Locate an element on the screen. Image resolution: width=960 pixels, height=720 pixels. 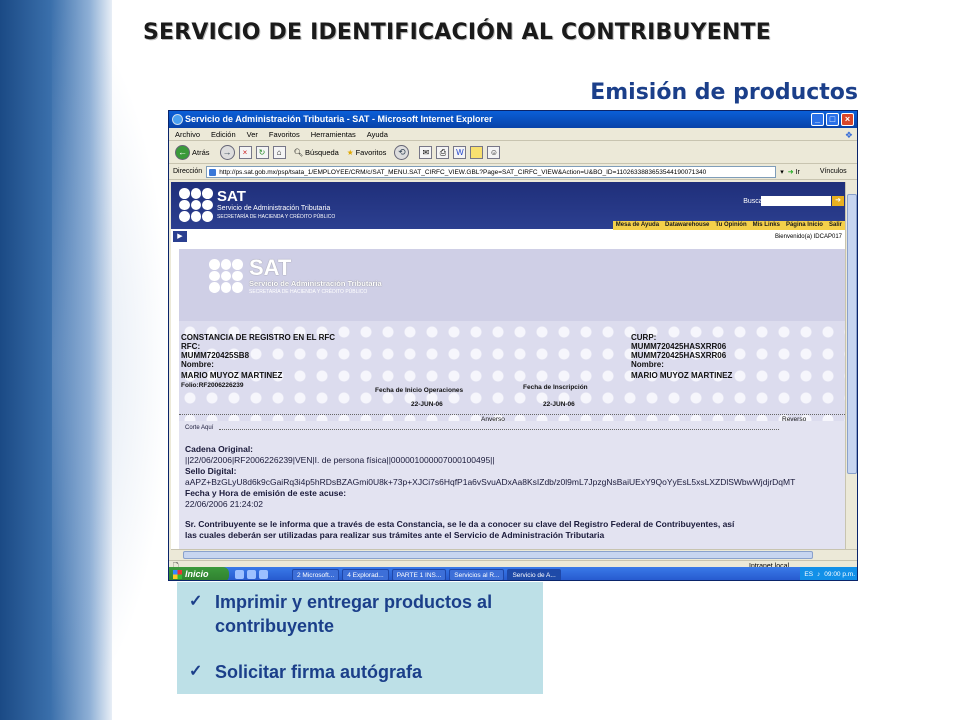
portal-search-input is located at coordinates (796, 201).